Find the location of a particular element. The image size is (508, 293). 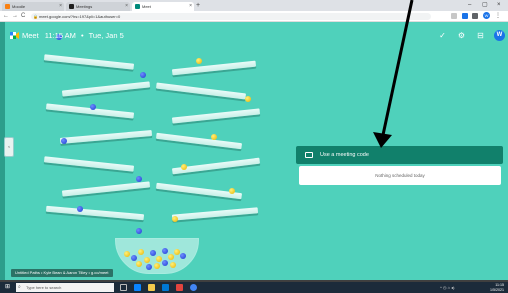

brand-name: Meet is located at coordinates (30, 35).